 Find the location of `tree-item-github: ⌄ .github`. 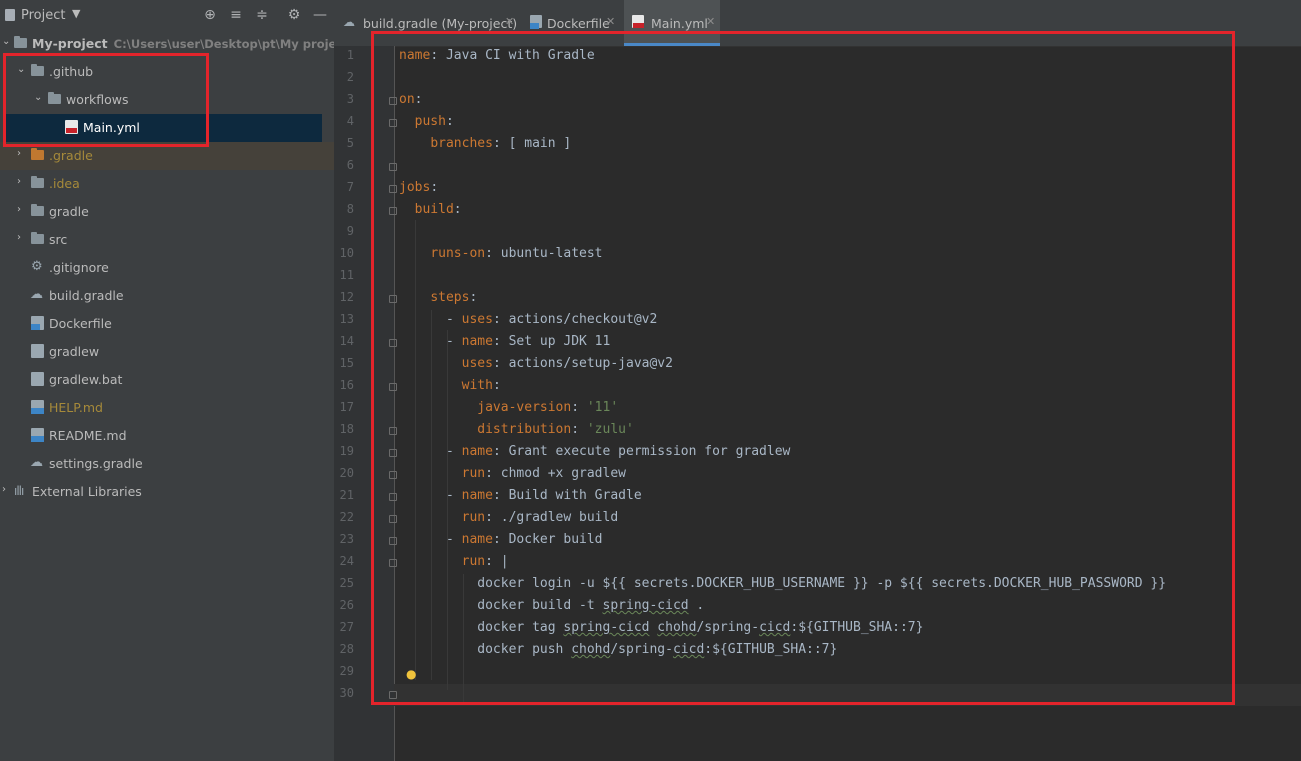

tree-item-github: ⌄ .github is located at coordinates (167, 72).